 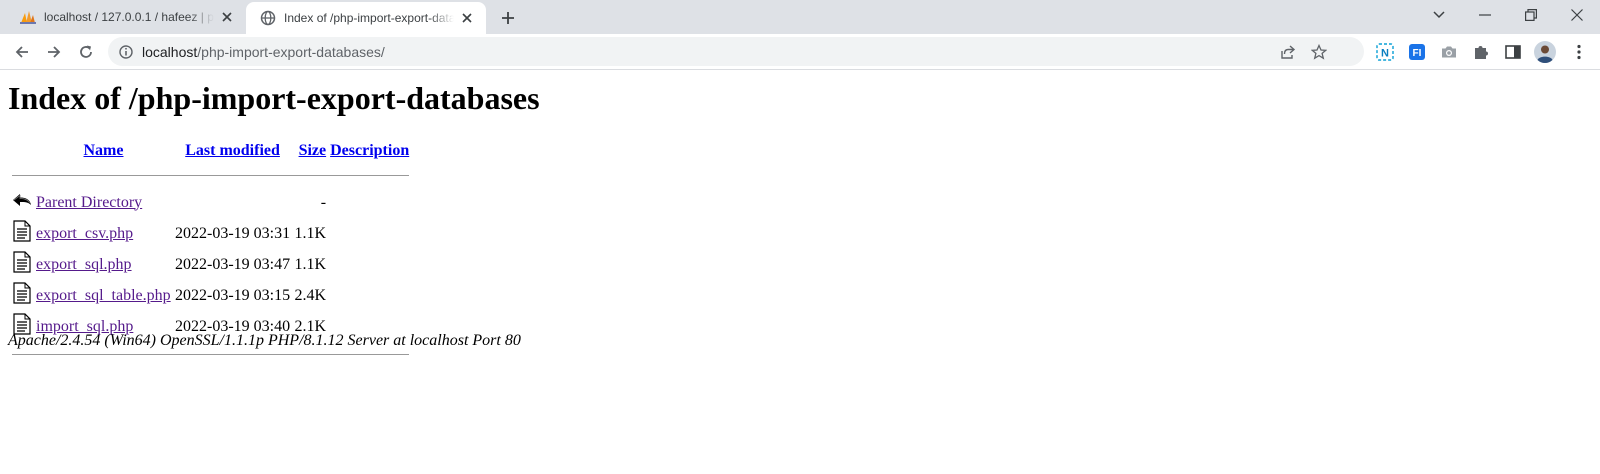 What do you see at coordinates (1481, 52) in the screenshot?
I see `puzzle-icon` at bounding box center [1481, 52].